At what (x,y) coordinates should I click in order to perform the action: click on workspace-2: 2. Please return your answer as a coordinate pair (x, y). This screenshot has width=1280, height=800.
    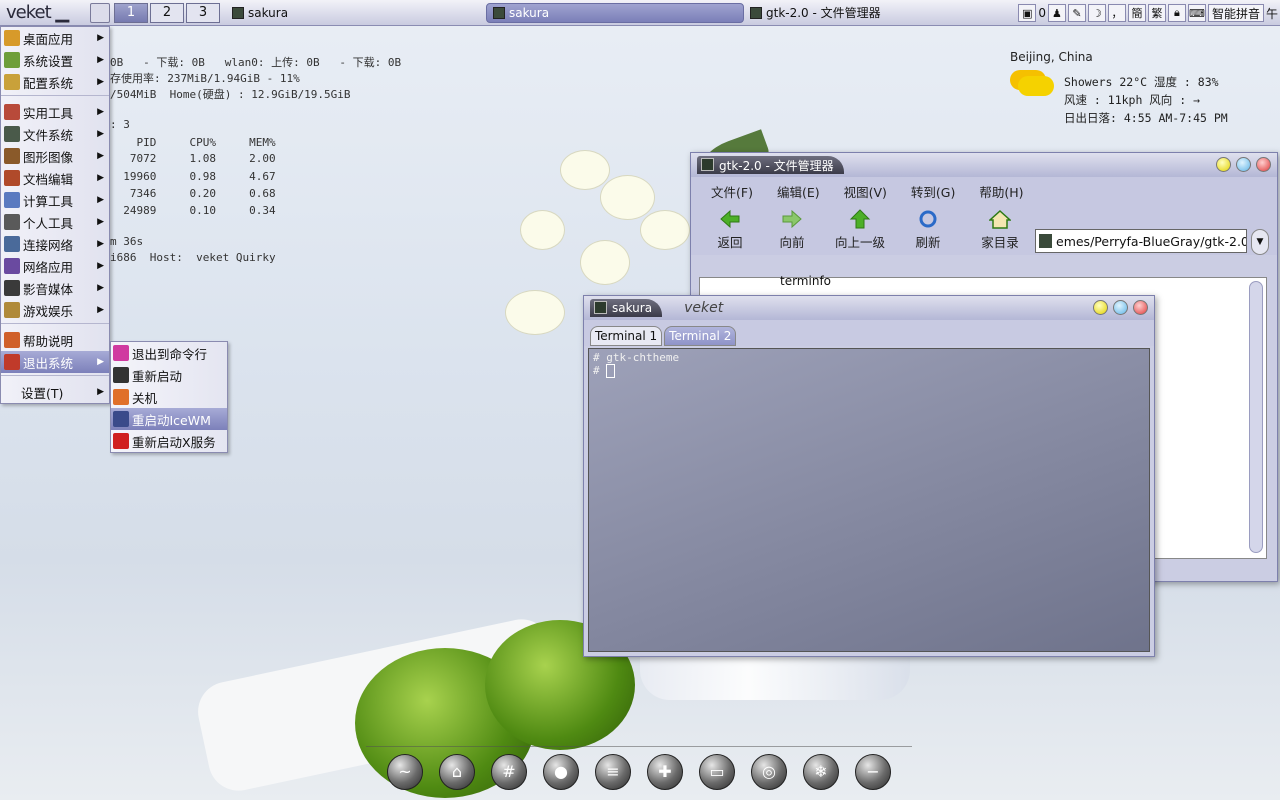
    Looking at the image, I should click on (167, 12).